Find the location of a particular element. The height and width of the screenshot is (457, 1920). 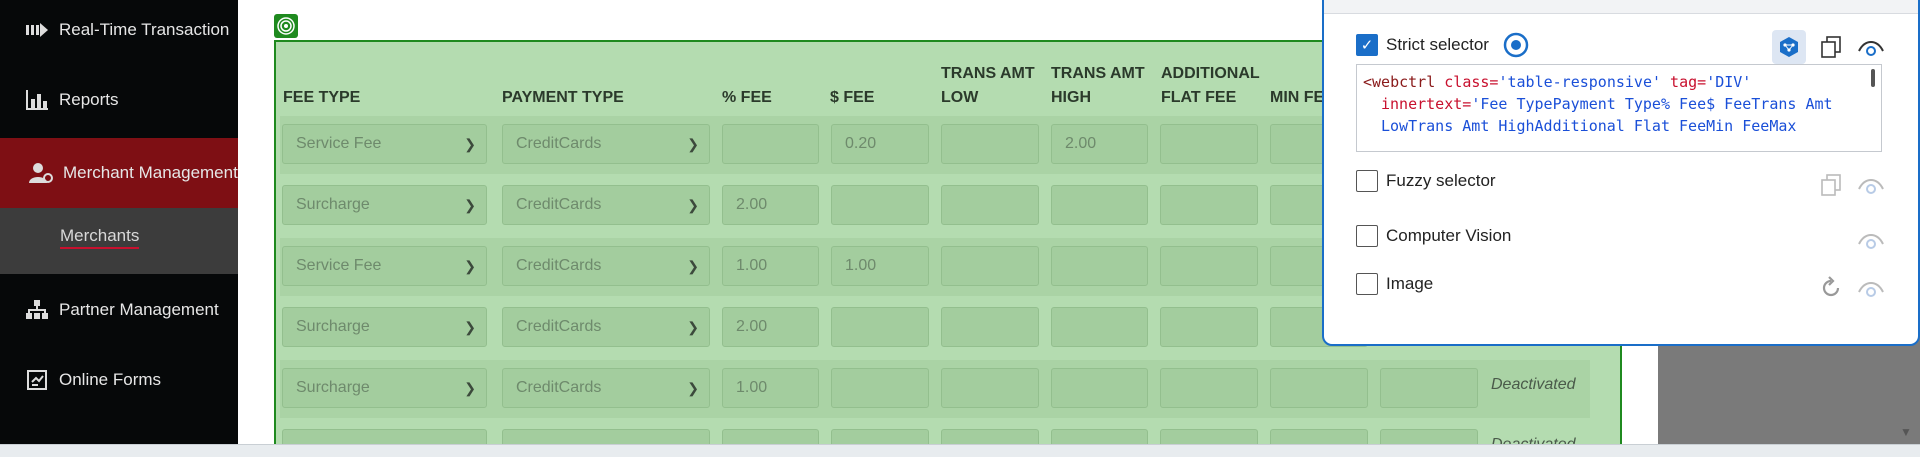

header-fee-type: FEE TYPE is located at coordinates (322, 97).